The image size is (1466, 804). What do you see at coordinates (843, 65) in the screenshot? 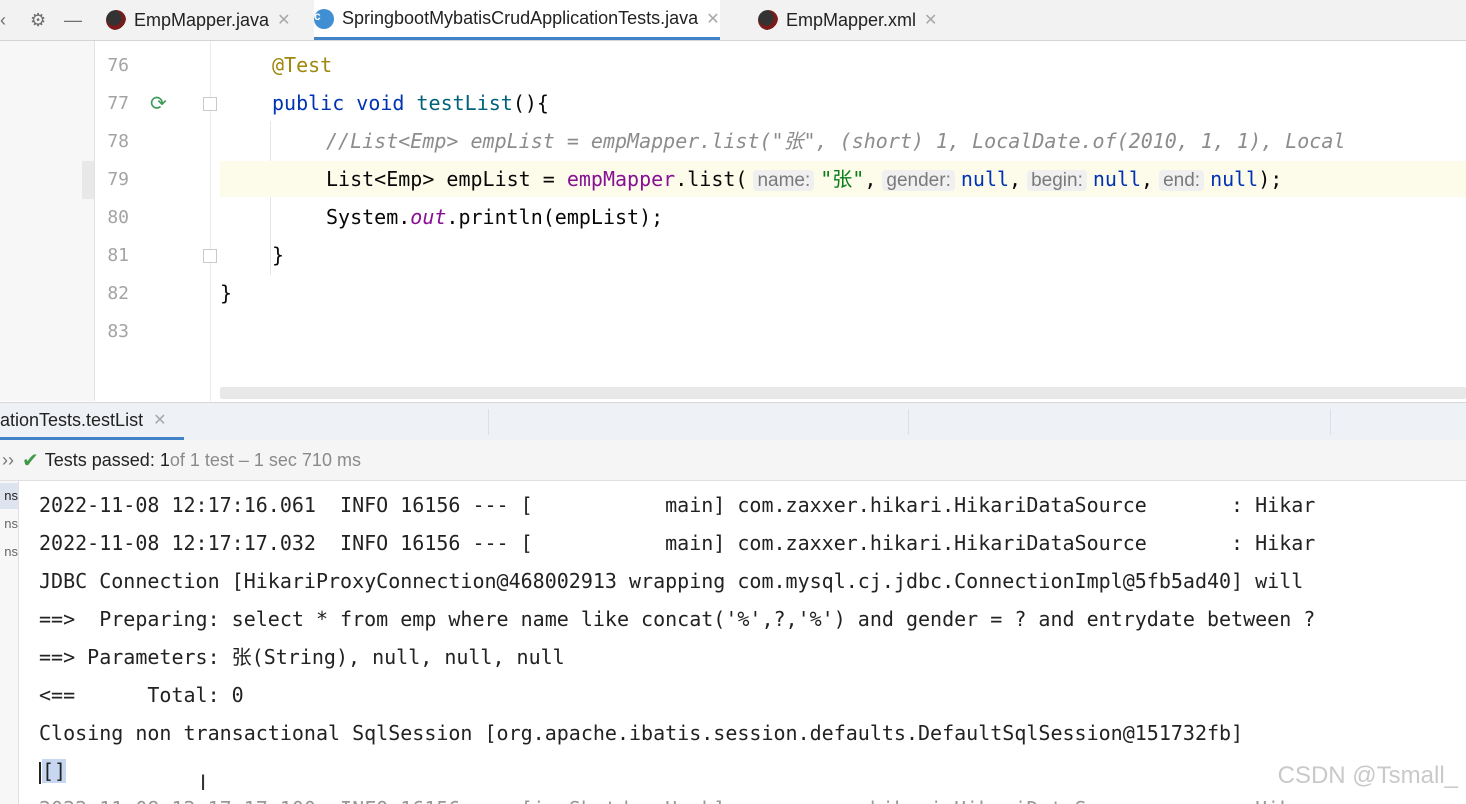
I see `code-line-76: @Test` at bounding box center [843, 65].